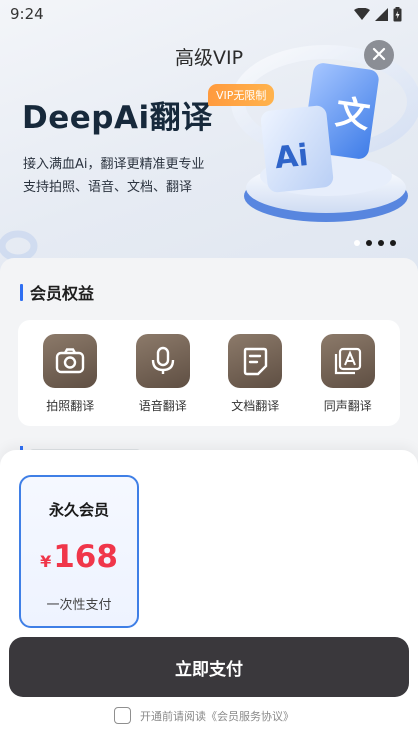 The height and width of the screenshot is (743, 418). What do you see at coordinates (27, 14) in the screenshot?
I see `status-time: 9:24` at bounding box center [27, 14].